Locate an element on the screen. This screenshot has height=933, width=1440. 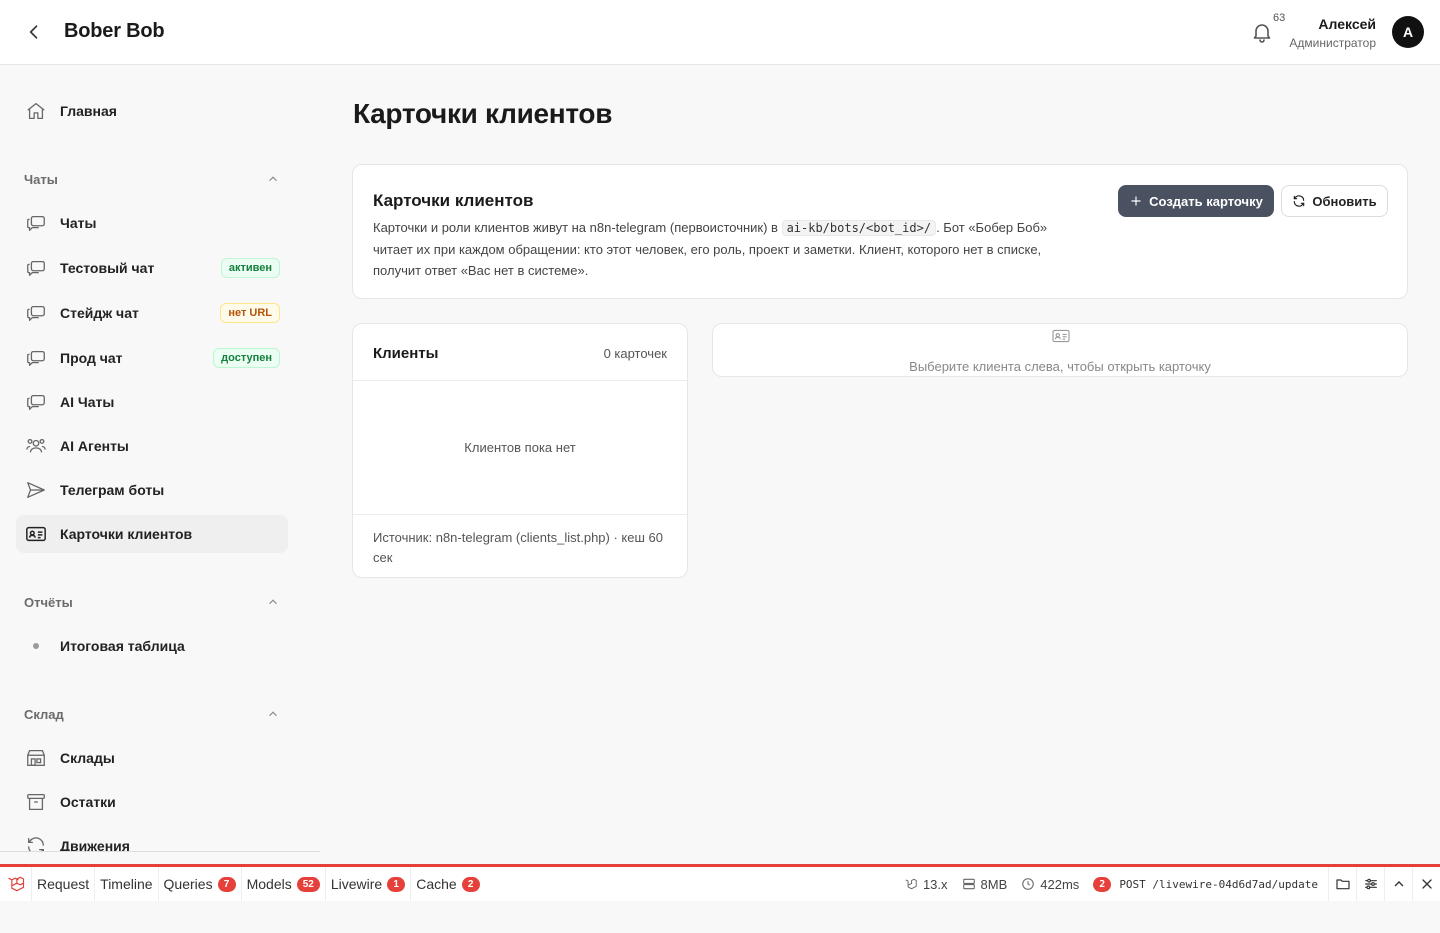
count-badge: 7 is located at coordinates (226, 884).